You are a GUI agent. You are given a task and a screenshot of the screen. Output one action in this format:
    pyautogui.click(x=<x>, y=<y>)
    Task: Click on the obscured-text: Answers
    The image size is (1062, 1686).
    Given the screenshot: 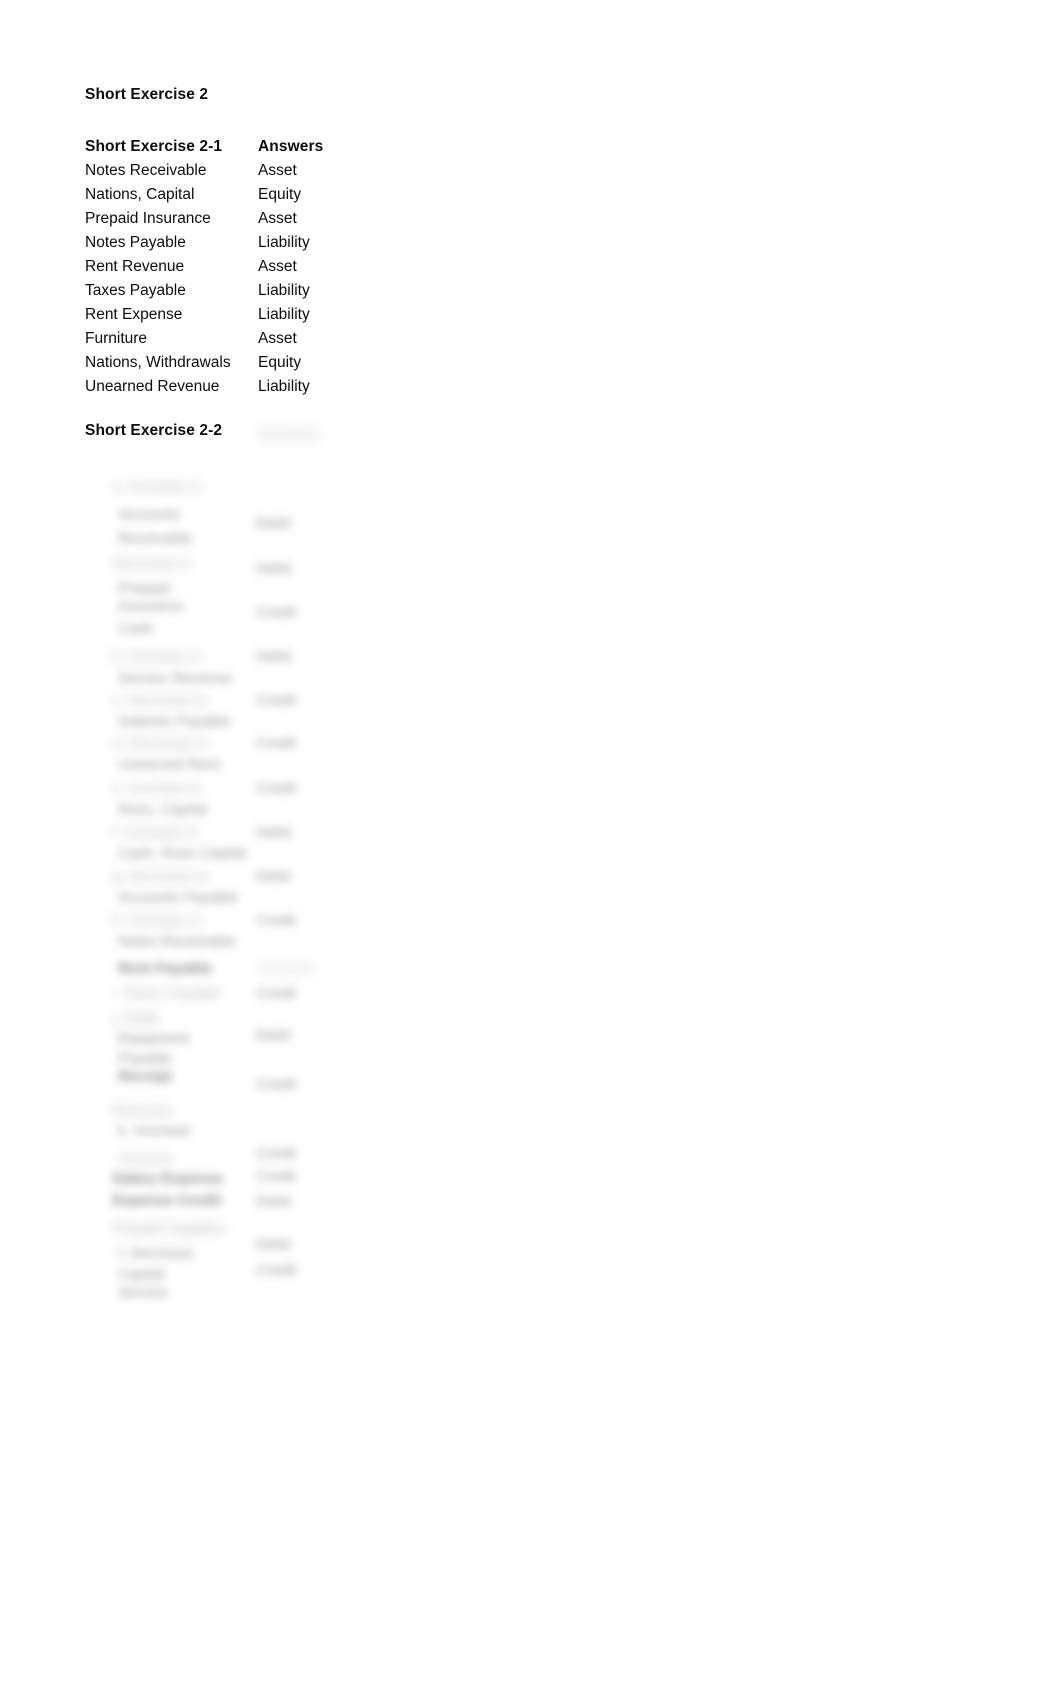 What is the action you would take?
    pyautogui.click(x=287, y=968)
    